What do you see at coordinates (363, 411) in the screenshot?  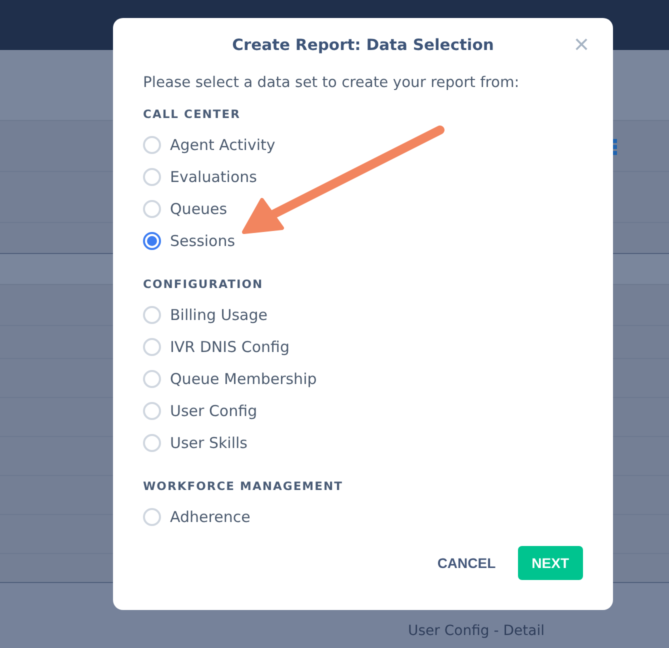 I see `radio-option: User Config` at bounding box center [363, 411].